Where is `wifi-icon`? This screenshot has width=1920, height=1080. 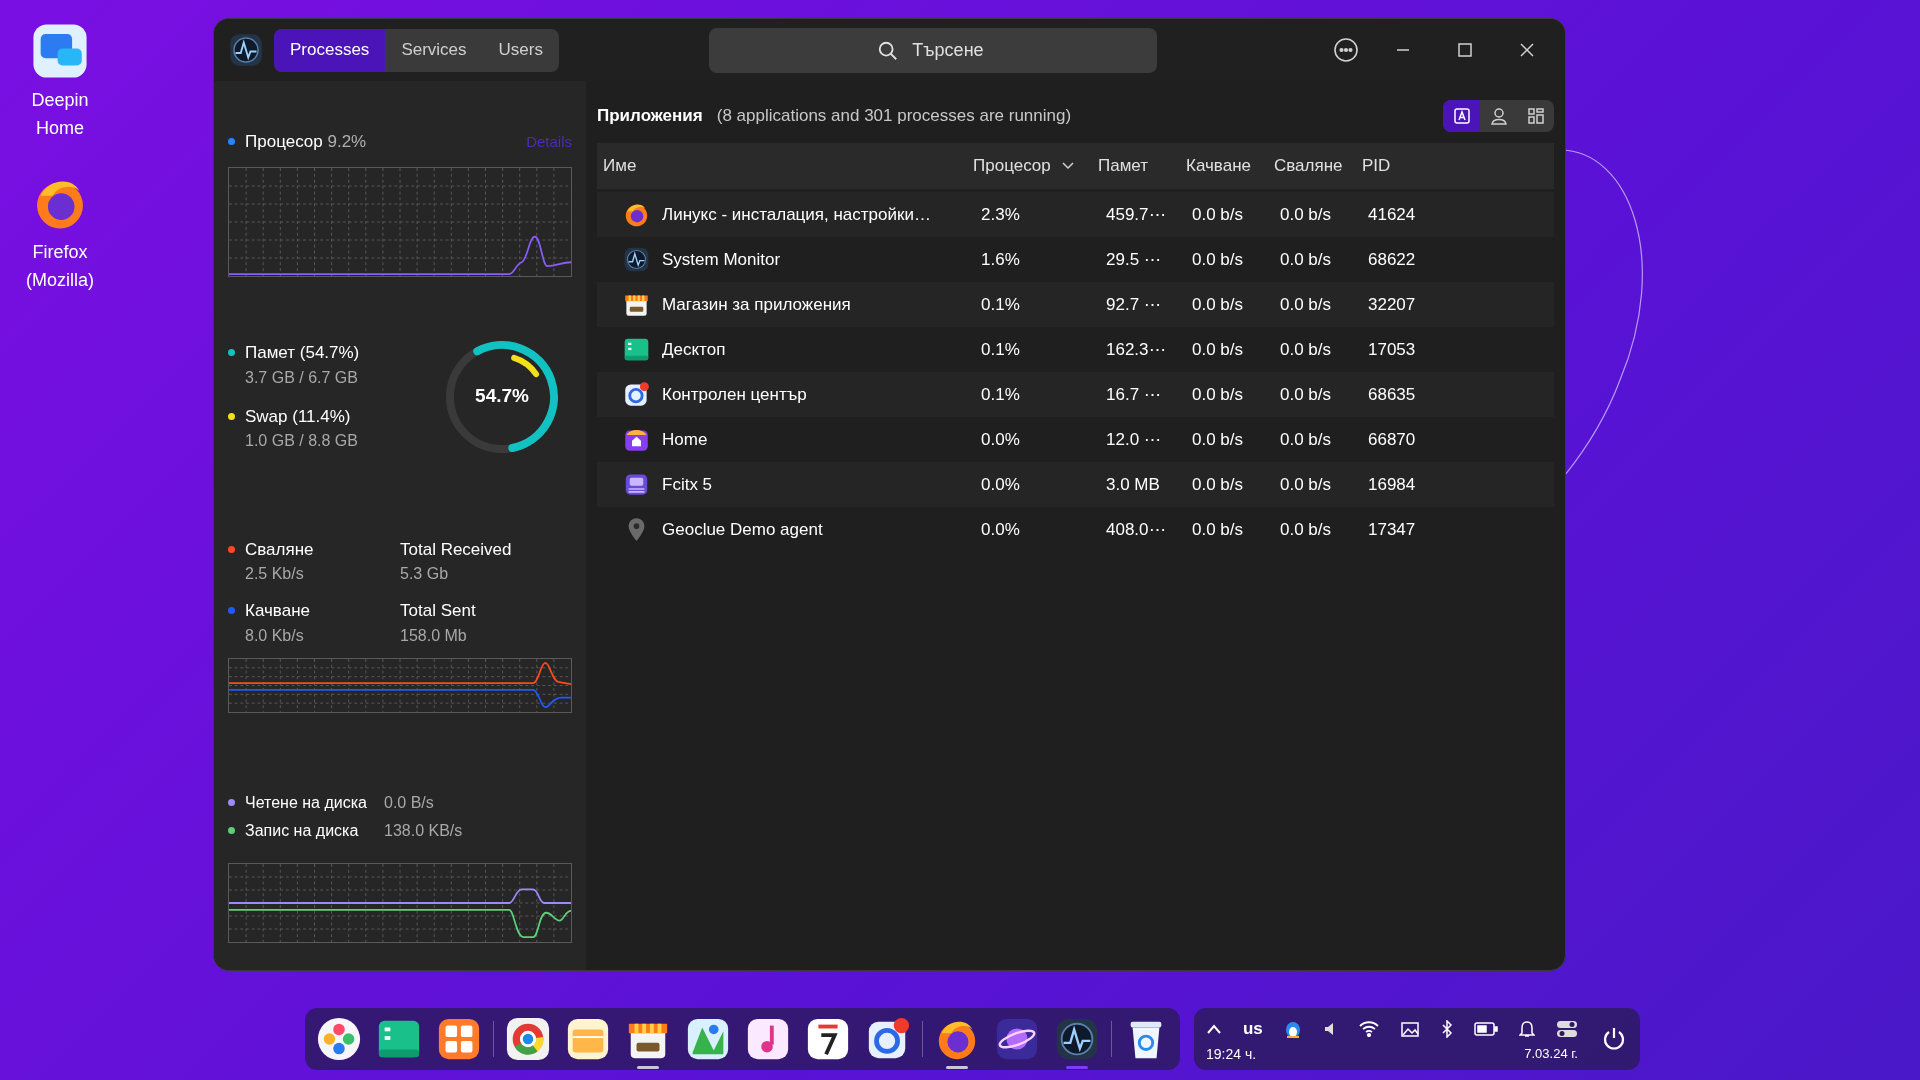
wifi-icon is located at coordinates (1369, 1028).